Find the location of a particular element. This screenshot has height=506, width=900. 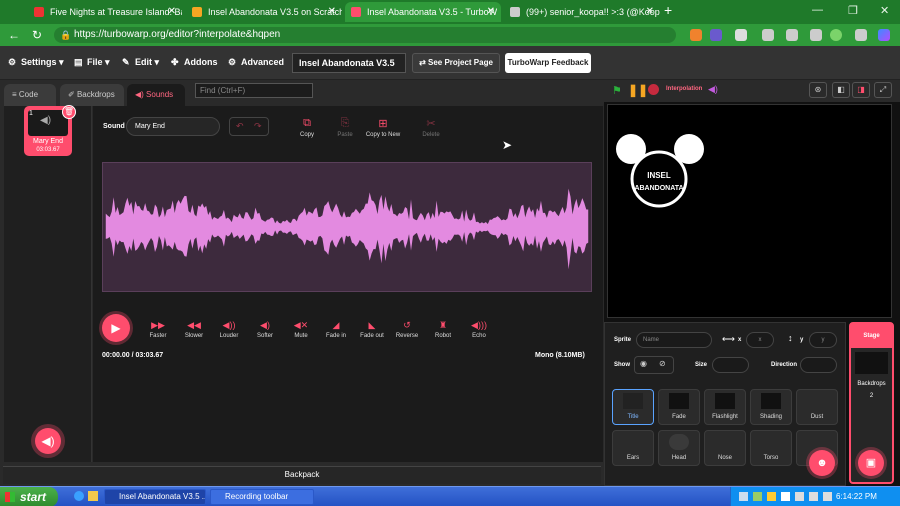

effect-mute-button: ◀✕ Mute is located at coordinates (301, 329).